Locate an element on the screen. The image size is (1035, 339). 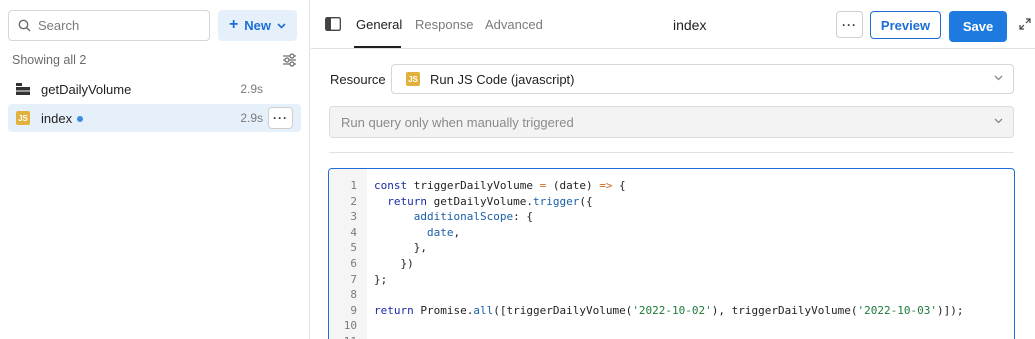
code-text: additionalScope: { is located at coordinates (473, 217).